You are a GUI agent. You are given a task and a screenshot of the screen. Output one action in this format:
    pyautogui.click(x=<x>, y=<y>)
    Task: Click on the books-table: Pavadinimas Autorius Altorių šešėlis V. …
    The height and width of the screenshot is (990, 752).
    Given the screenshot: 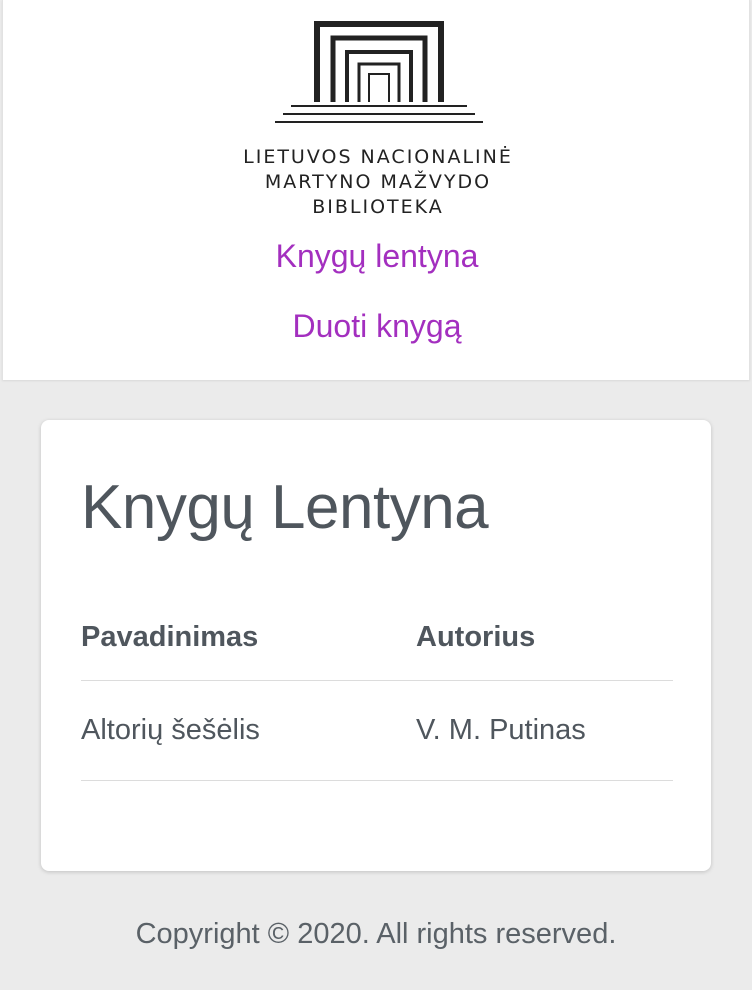 What is the action you would take?
    pyautogui.click(x=377, y=688)
    